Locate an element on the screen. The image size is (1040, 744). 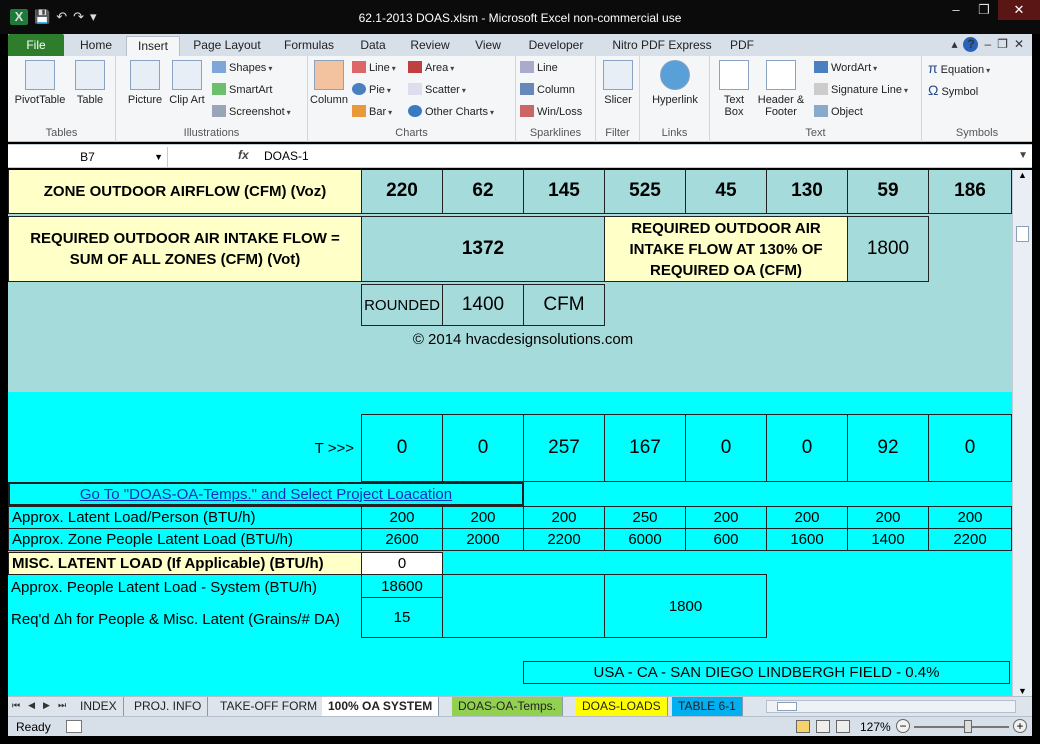
sheet-tab-doas-loads: DOAS-LOADS is located at coordinates (622, 706).